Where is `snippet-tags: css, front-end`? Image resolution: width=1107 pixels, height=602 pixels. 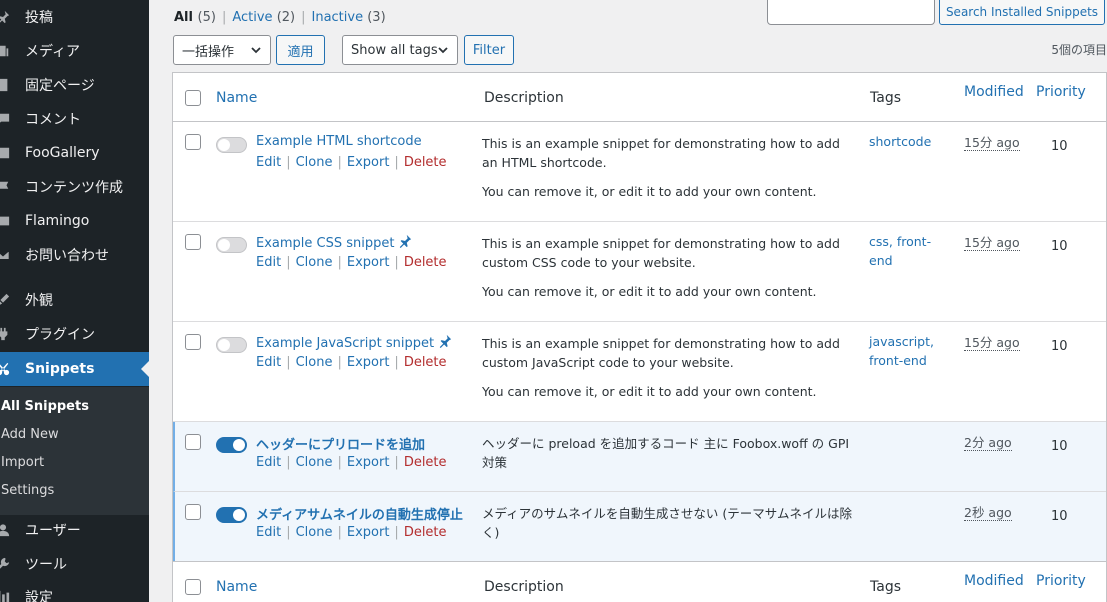 snippet-tags: css, front-end is located at coordinates (904, 251).